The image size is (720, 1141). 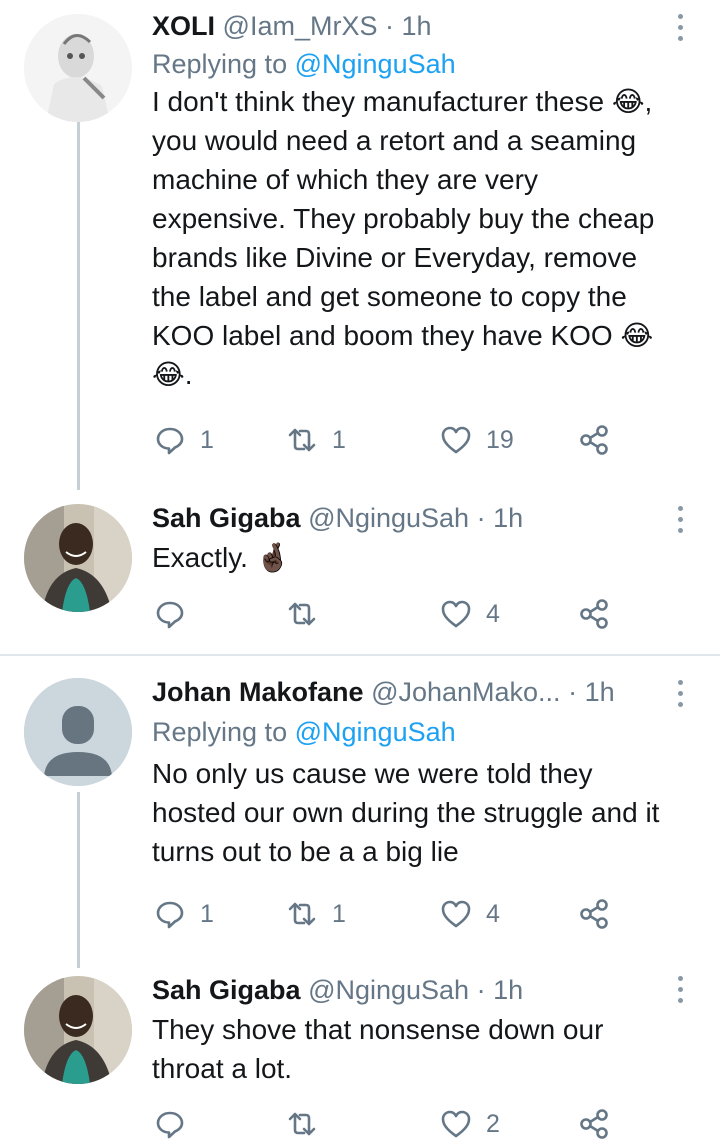 I want to click on tweet-header: Johan Makofane @JohanMako... · 1h, so click(x=412, y=692).